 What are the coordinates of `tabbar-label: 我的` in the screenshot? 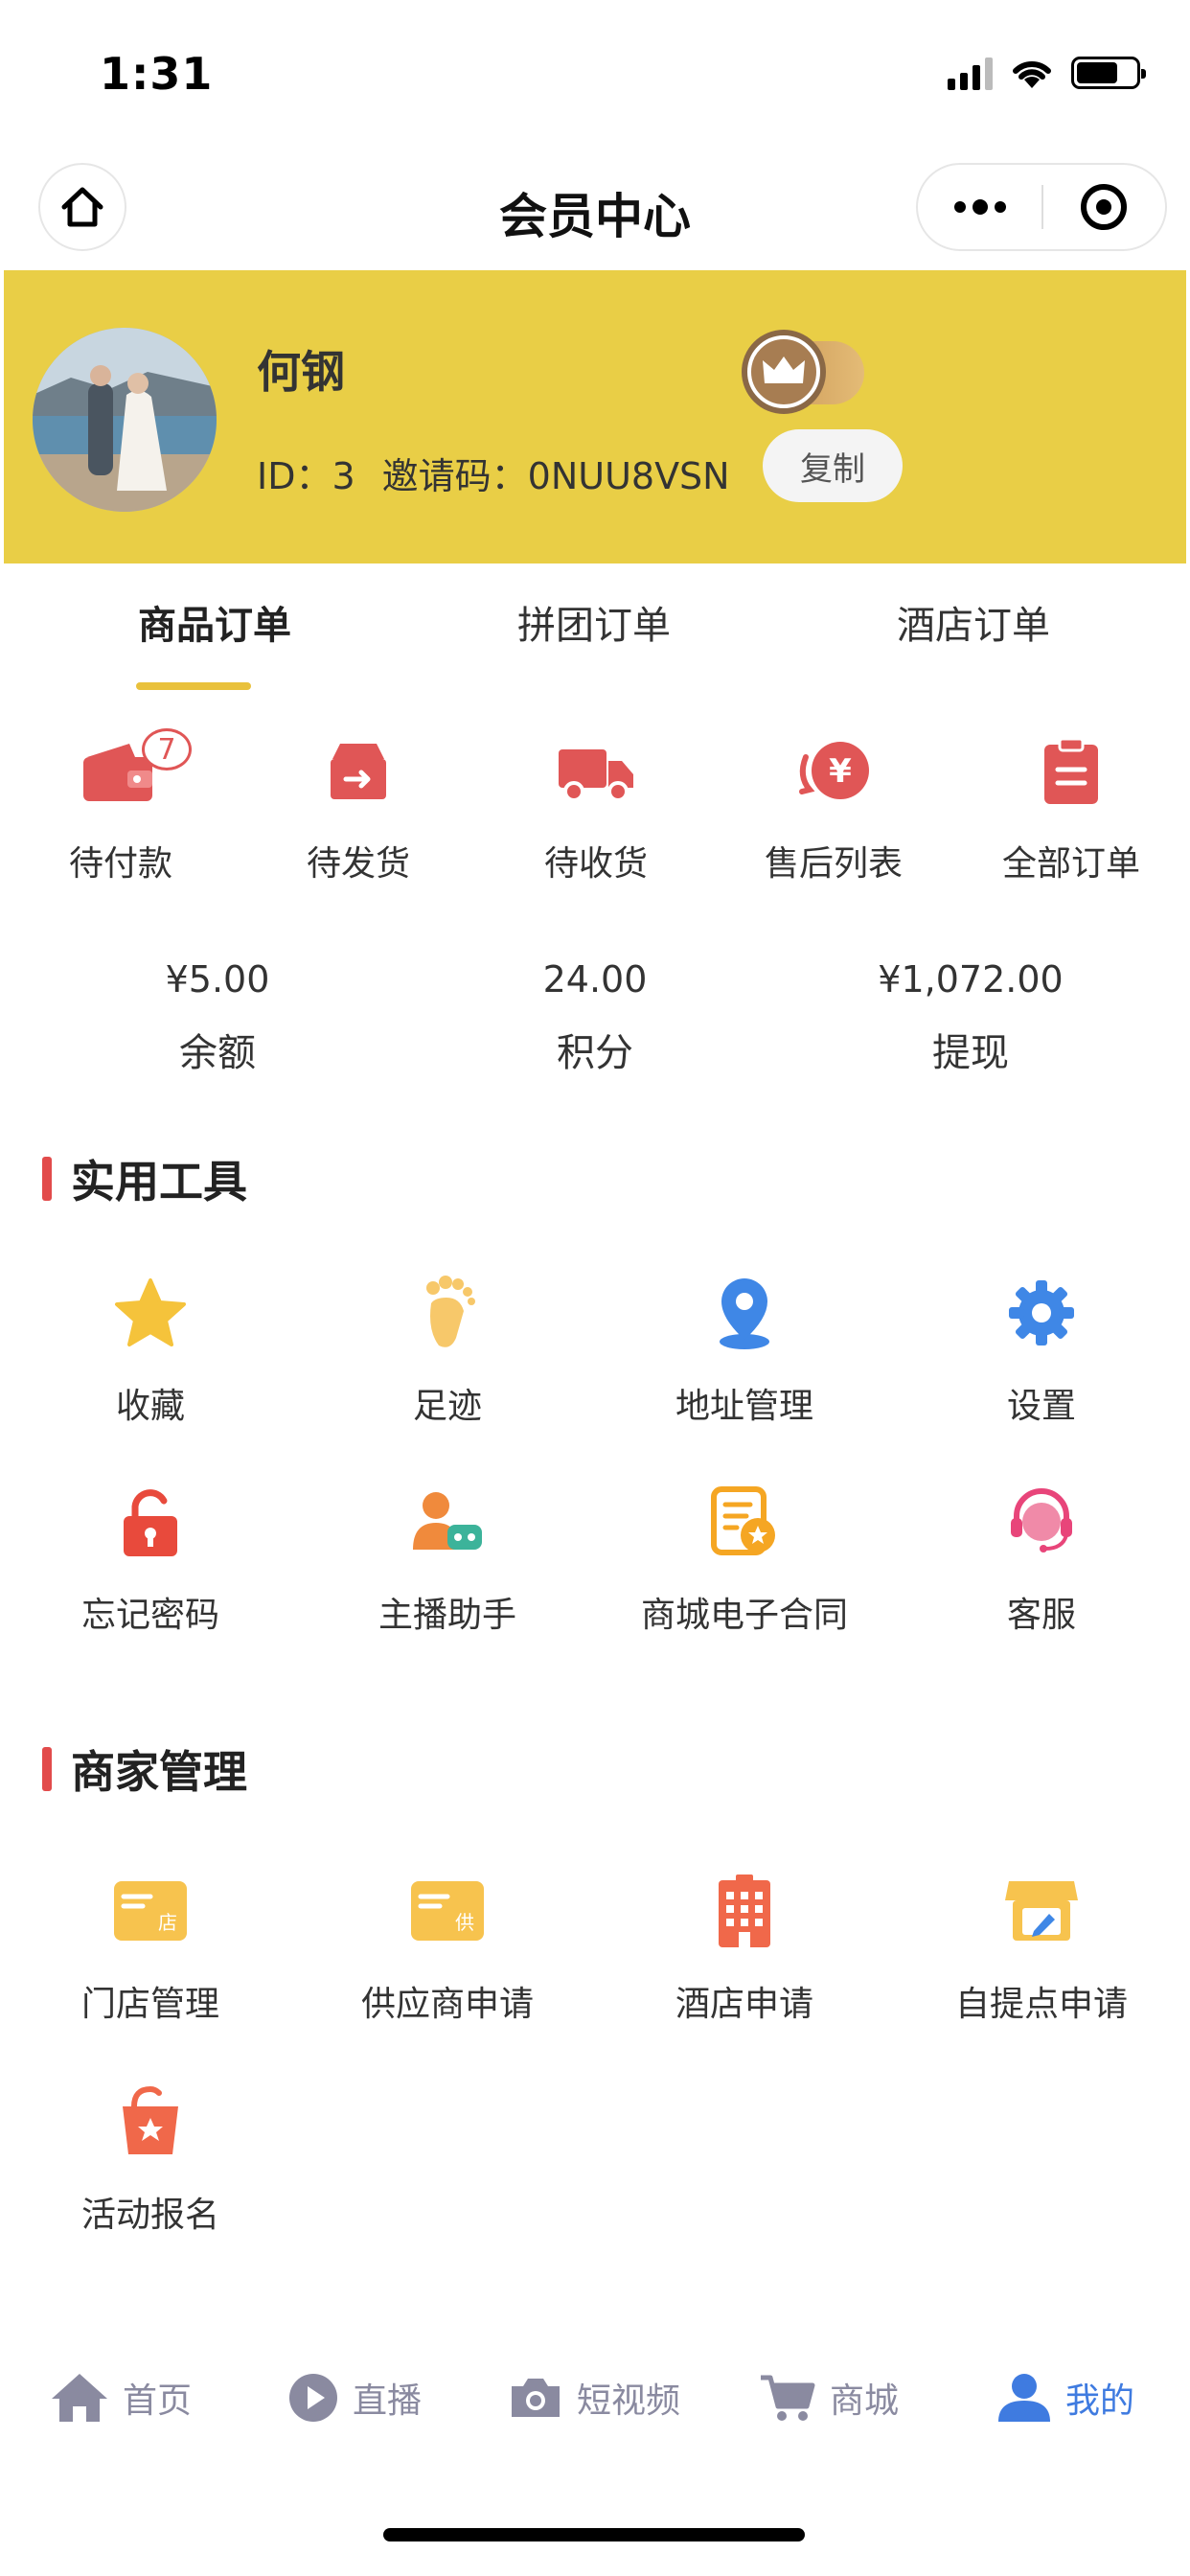 It's located at (1100, 2401).